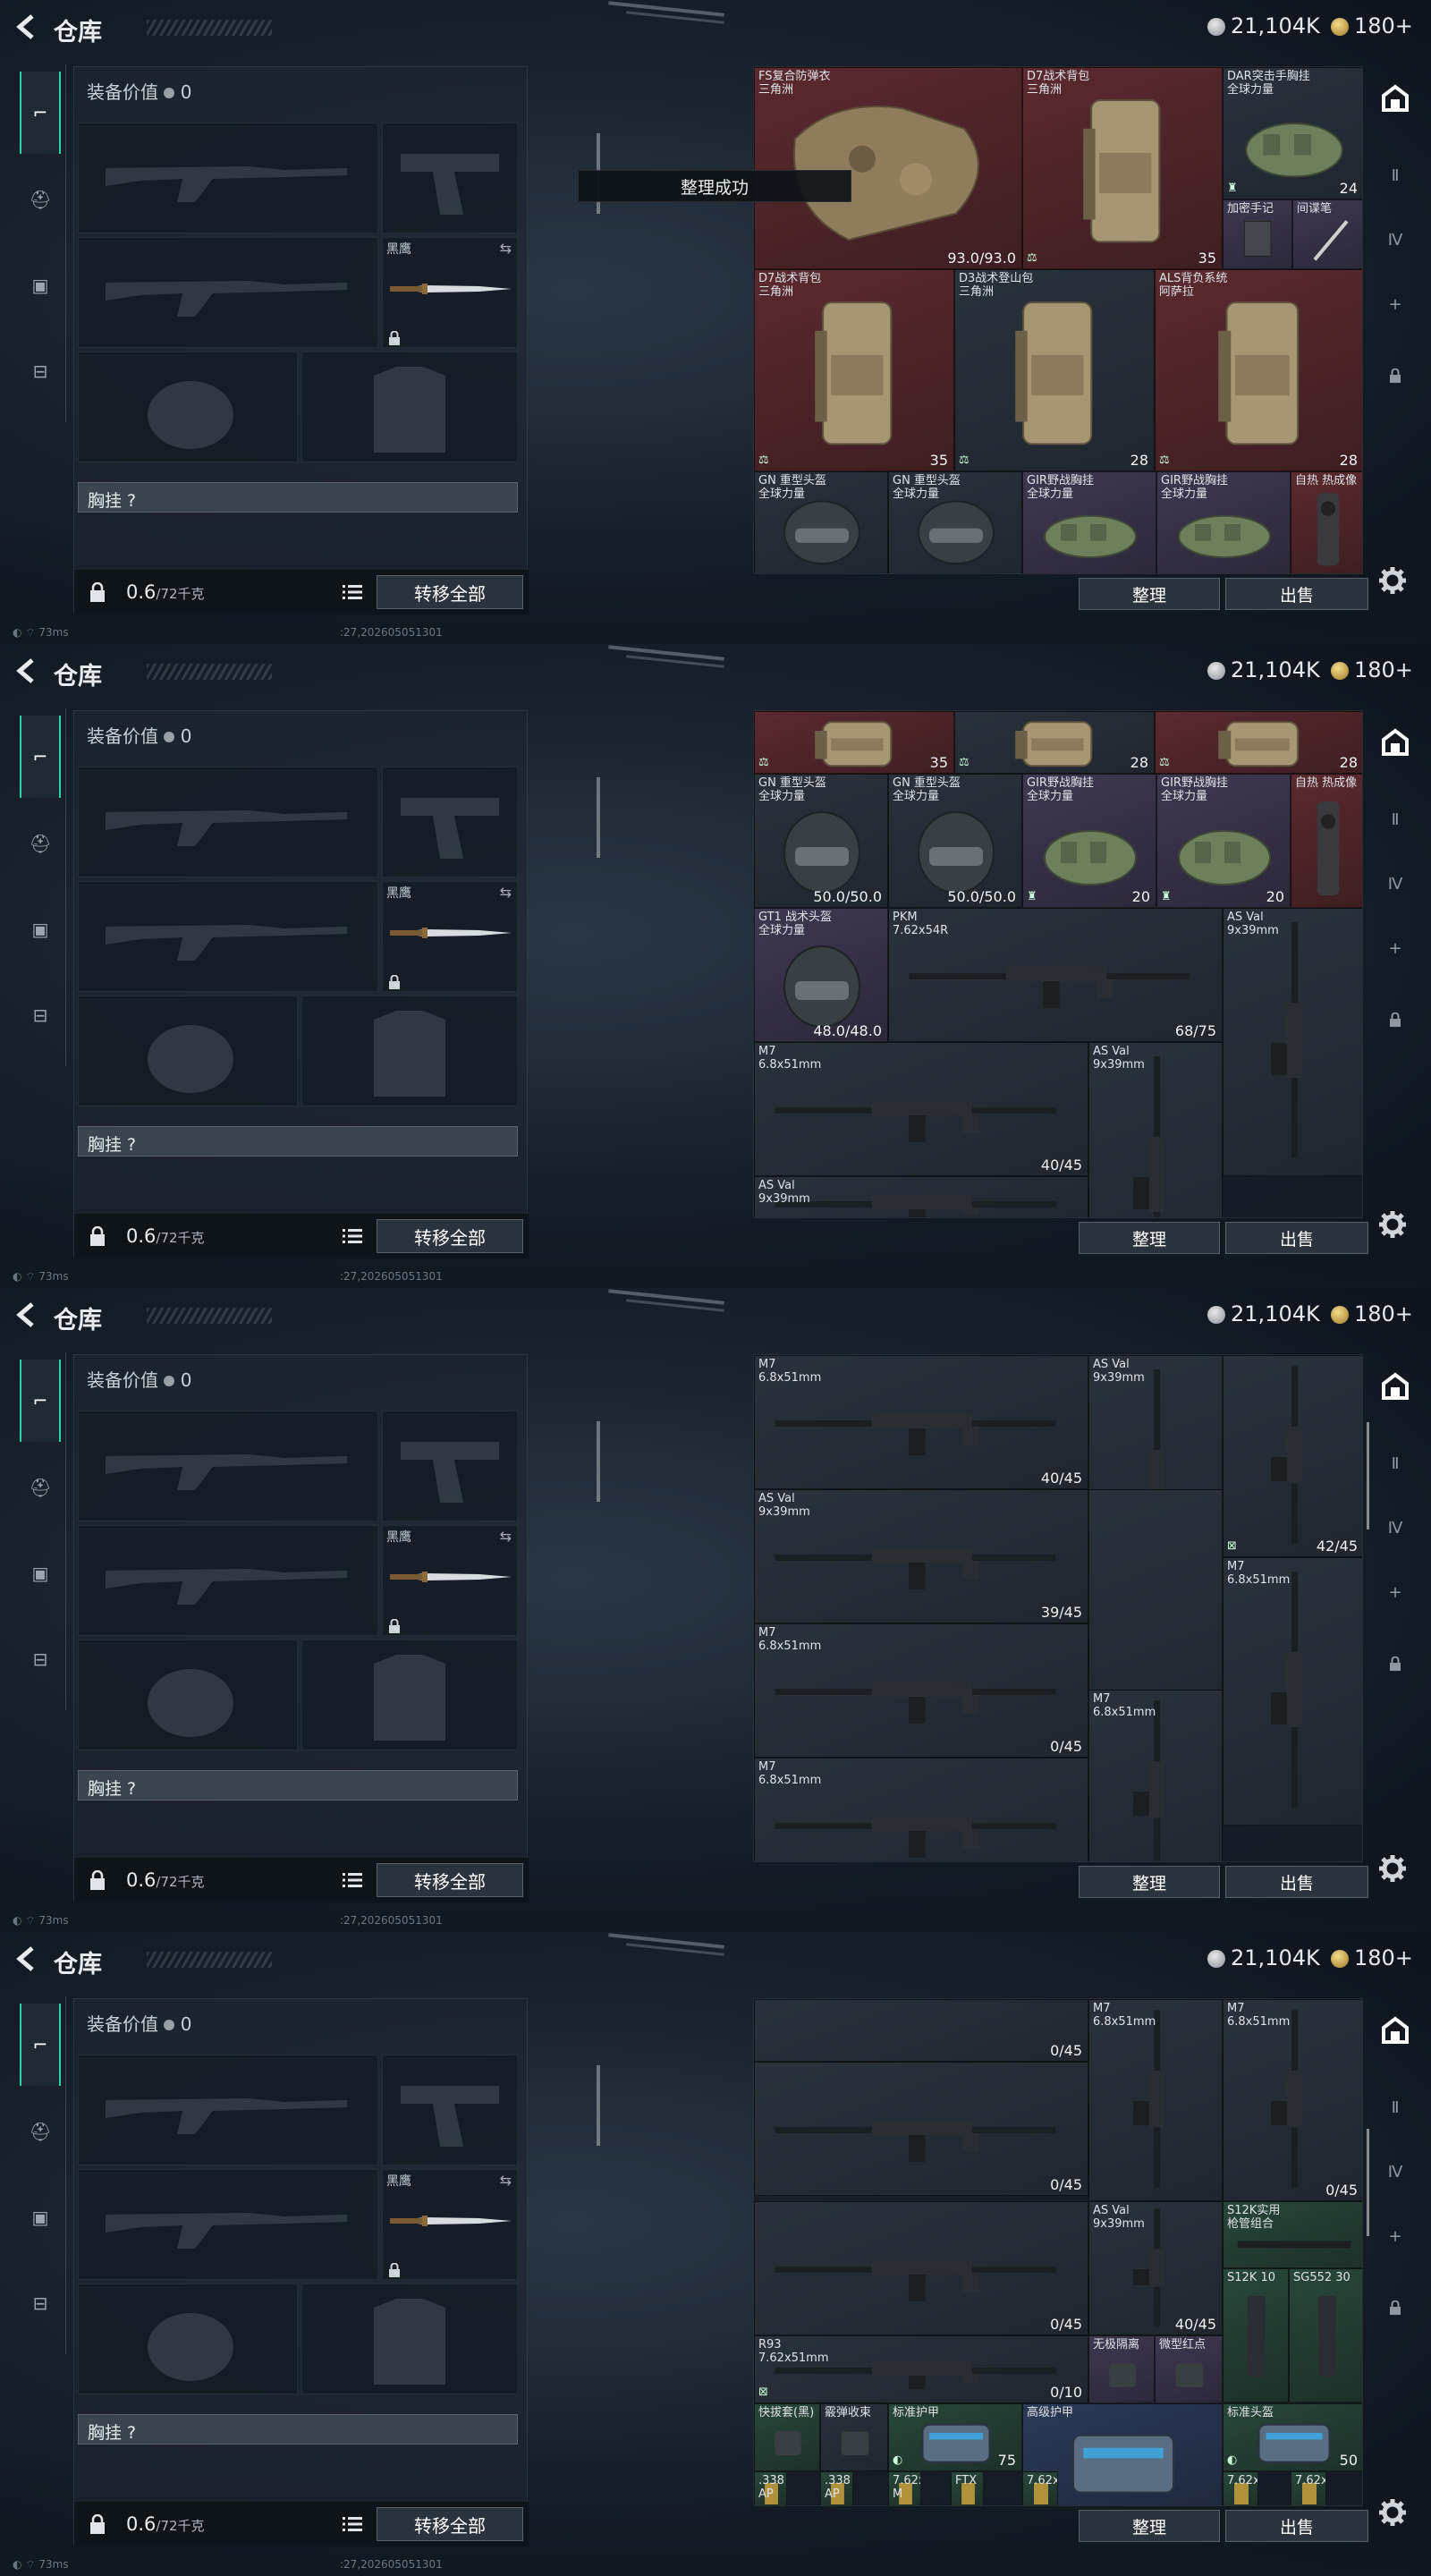 This screenshot has width=1431, height=2576. Describe the element at coordinates (854, 2437) in the screenshot. I see `stash-item: 霰弹收束` at that location.